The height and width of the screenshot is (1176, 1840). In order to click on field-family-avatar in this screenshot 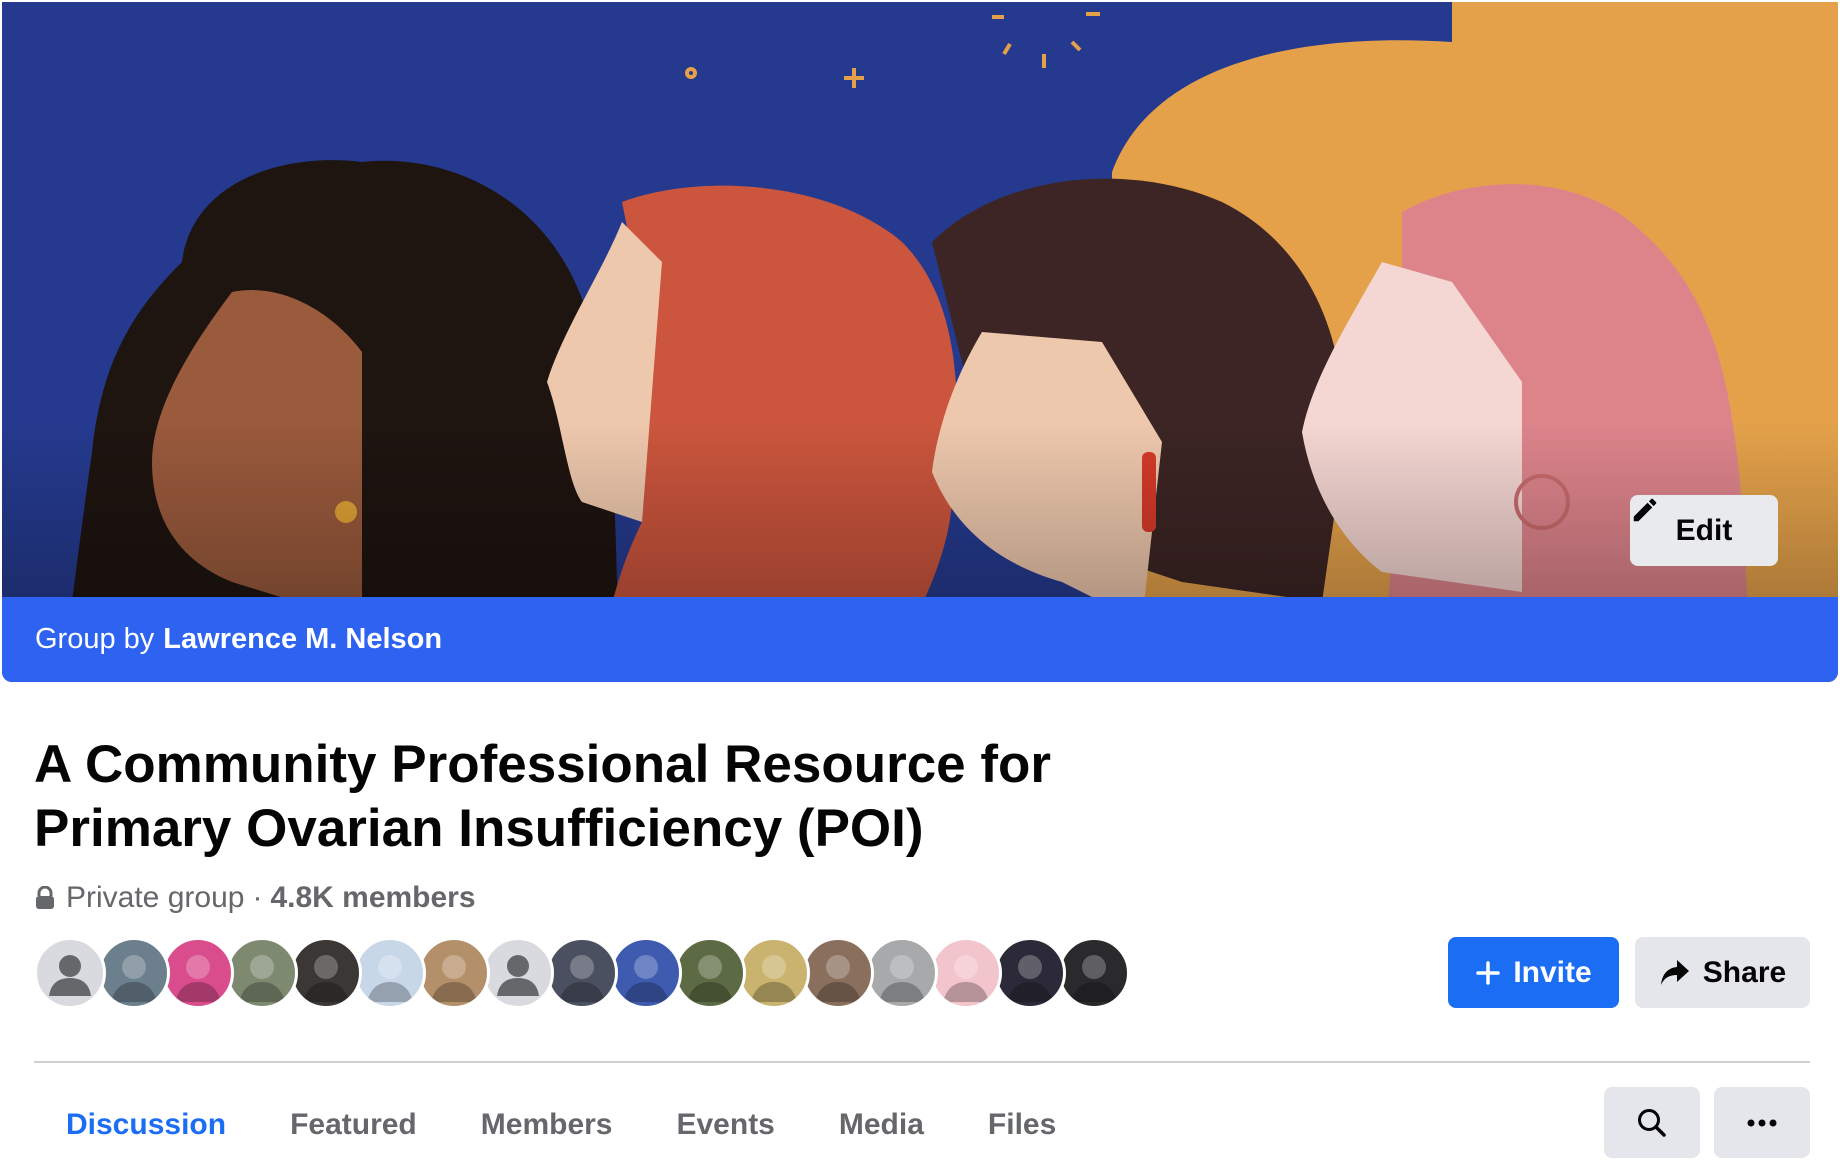, I will do `click(774, 973)`.